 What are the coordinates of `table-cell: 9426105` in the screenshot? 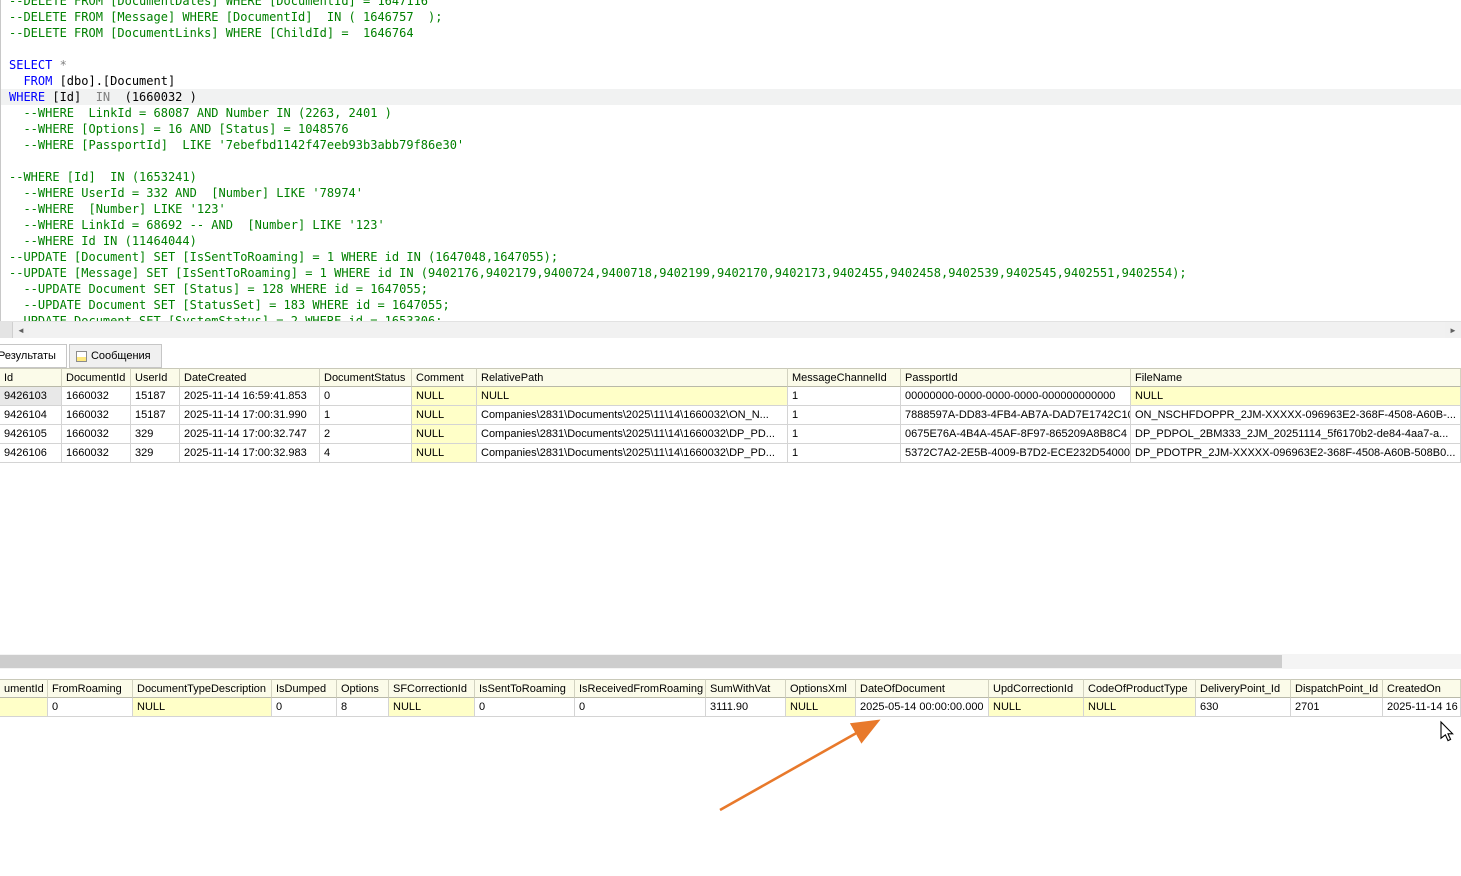 It's located at (31, 434).